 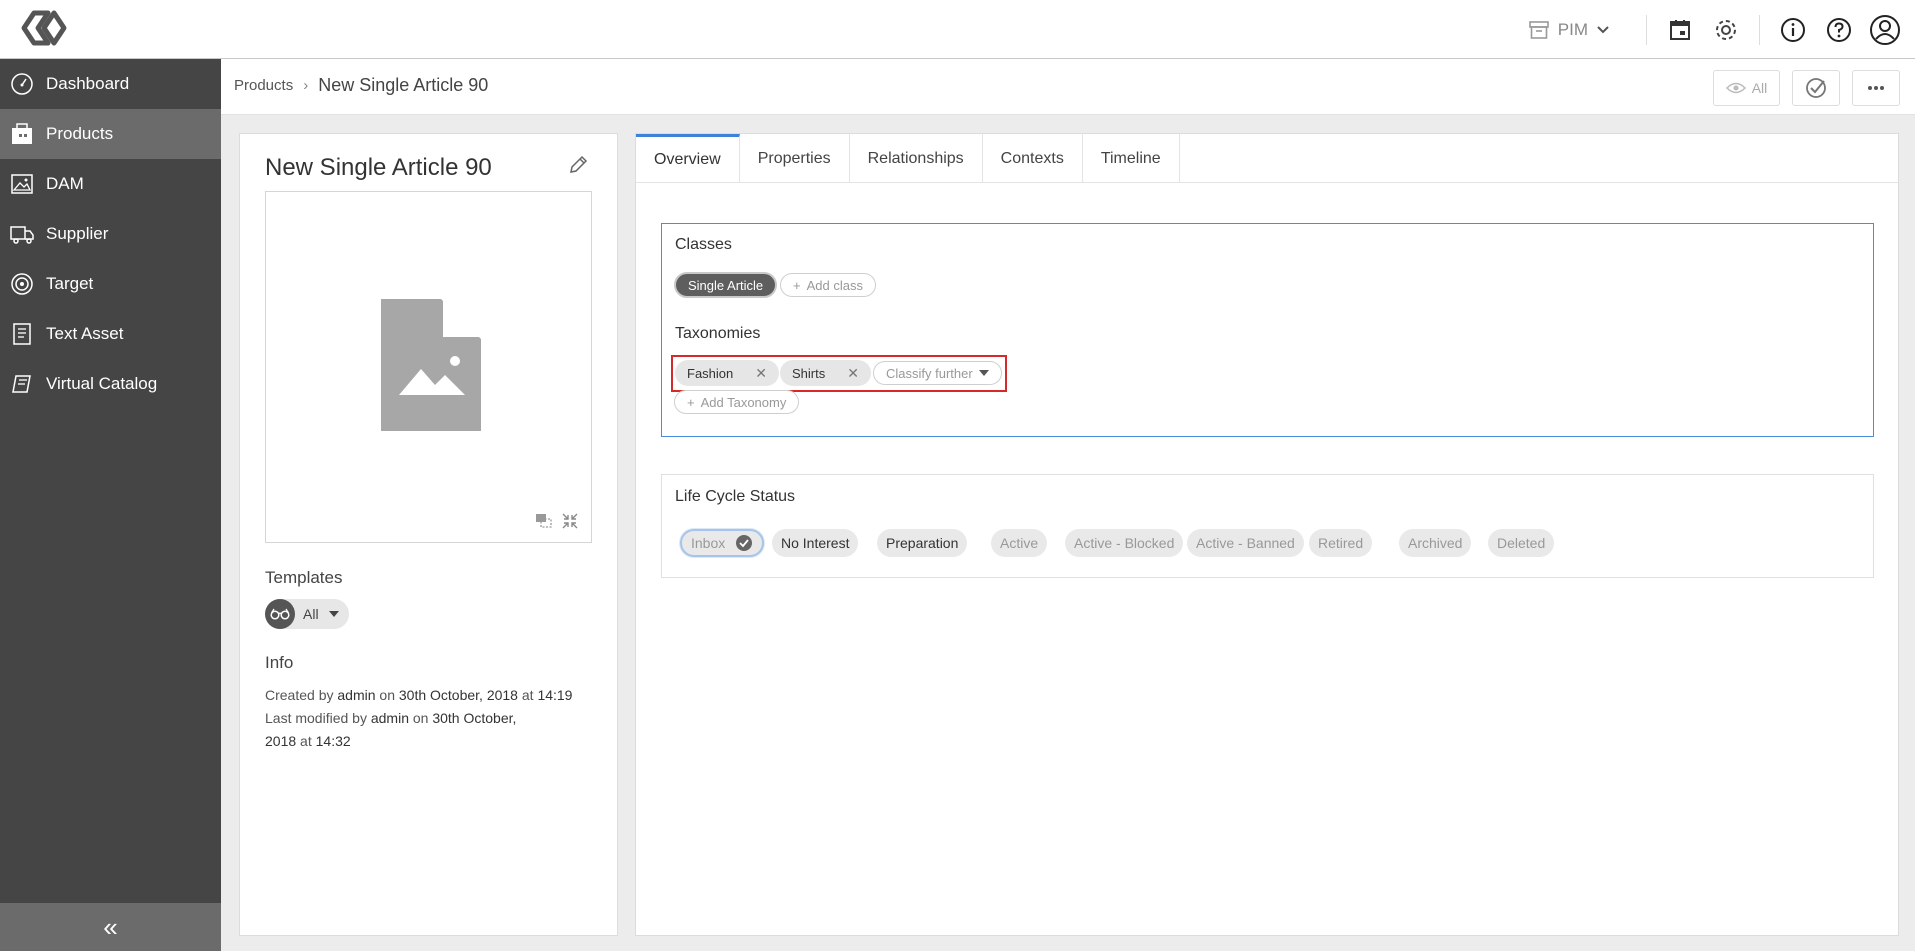 What do you see at coordinates (1885, 30) in the screenshot?
I see `user-icon` at bounding box center [1885, 30].